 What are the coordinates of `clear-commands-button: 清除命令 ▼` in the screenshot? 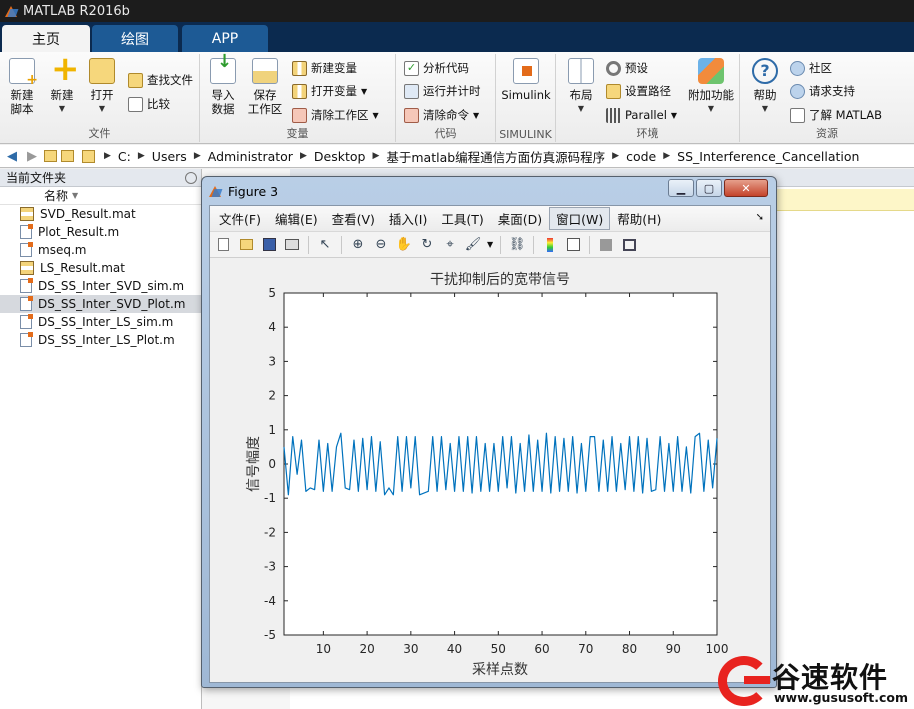 It's located at (441, 115).